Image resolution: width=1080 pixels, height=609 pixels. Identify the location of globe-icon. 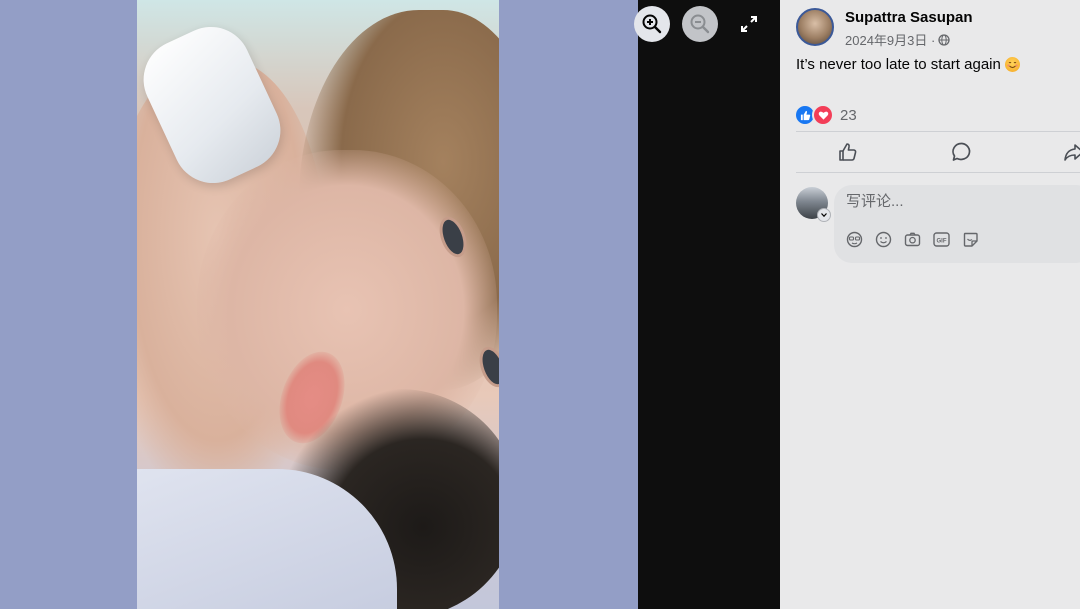
(944, 39).